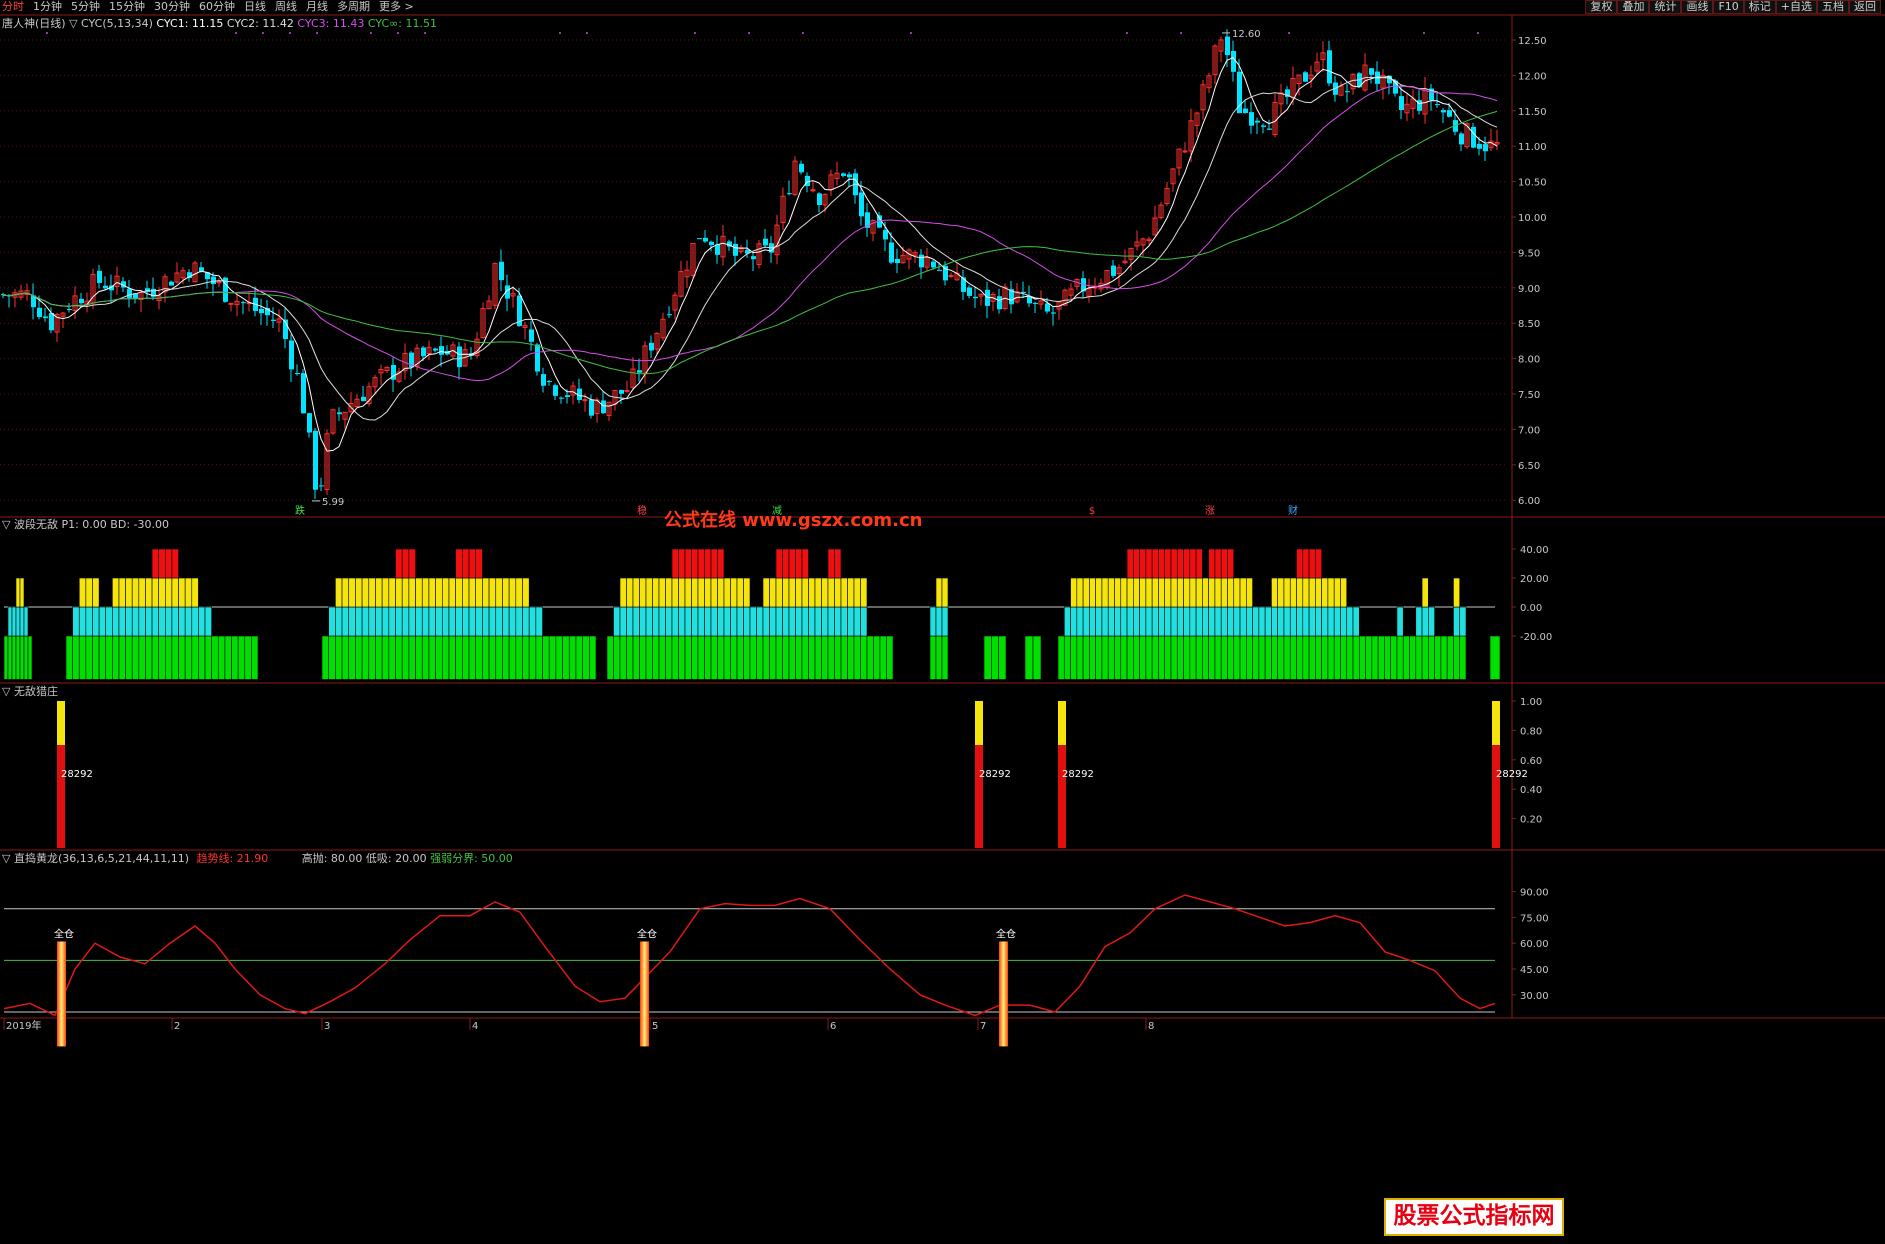 The width and height of the screenshot is (1885, 1244). I want to click on y-tick-label: 9.00, so click(1529, 289).